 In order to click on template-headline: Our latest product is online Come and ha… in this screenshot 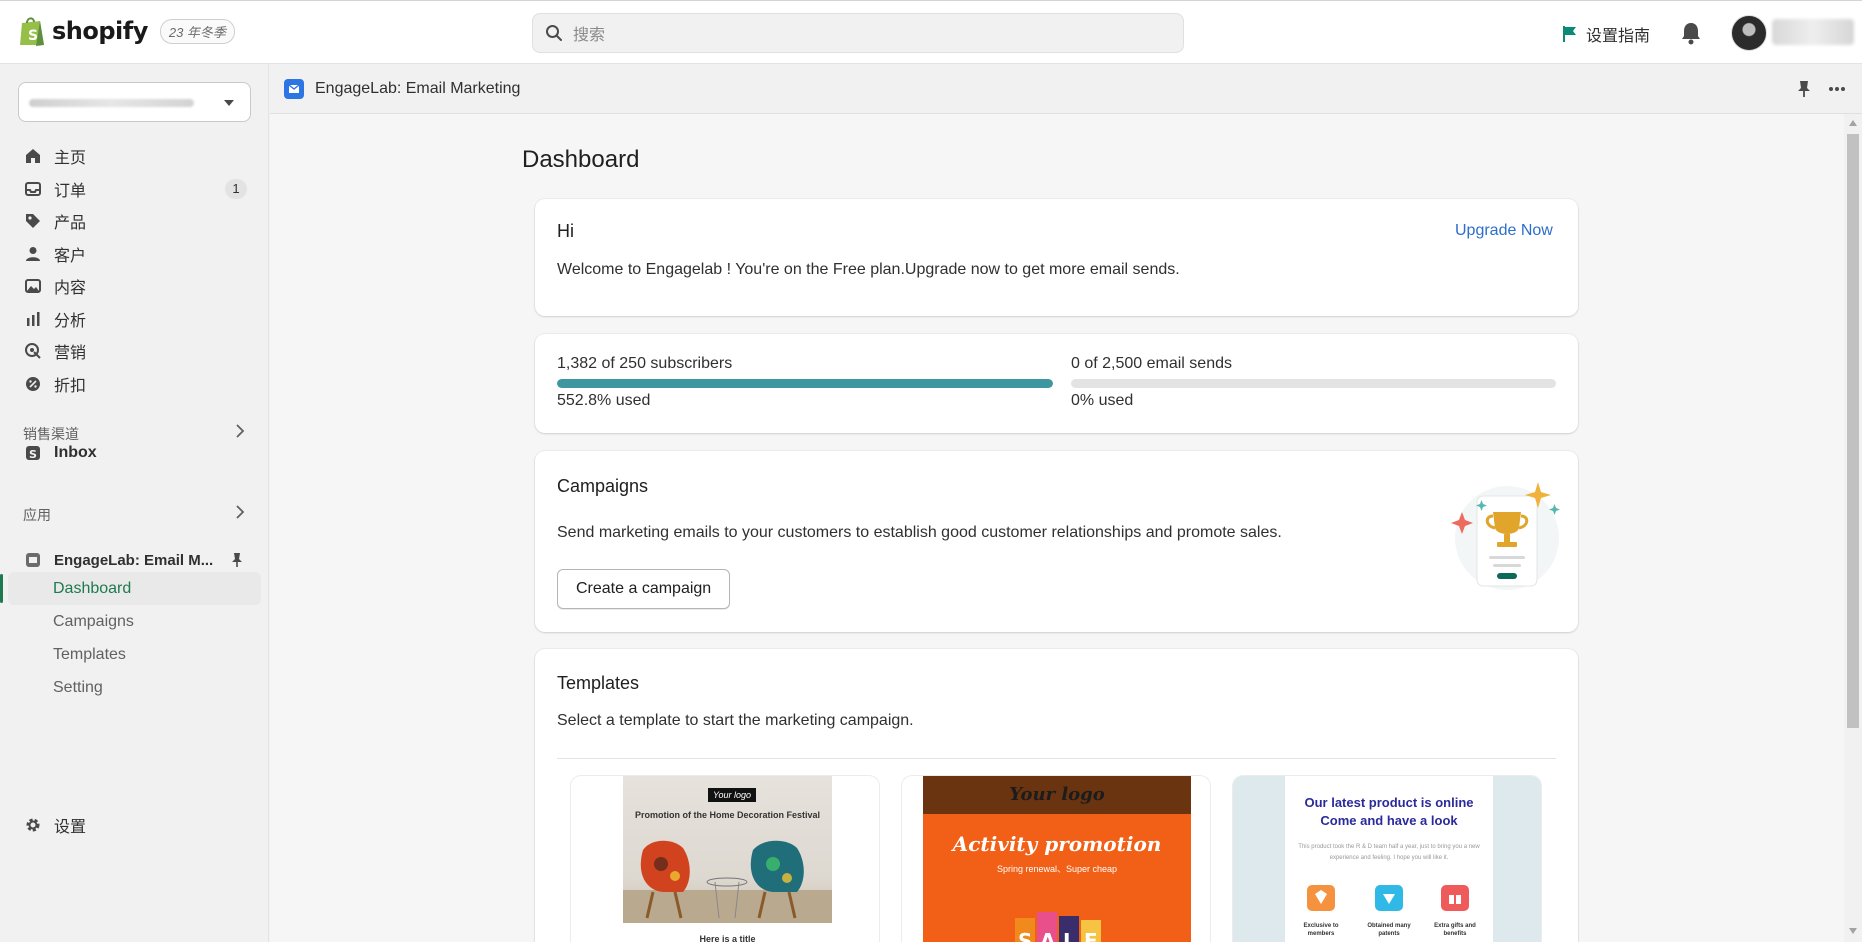, I will do `click(1389, 812)`.